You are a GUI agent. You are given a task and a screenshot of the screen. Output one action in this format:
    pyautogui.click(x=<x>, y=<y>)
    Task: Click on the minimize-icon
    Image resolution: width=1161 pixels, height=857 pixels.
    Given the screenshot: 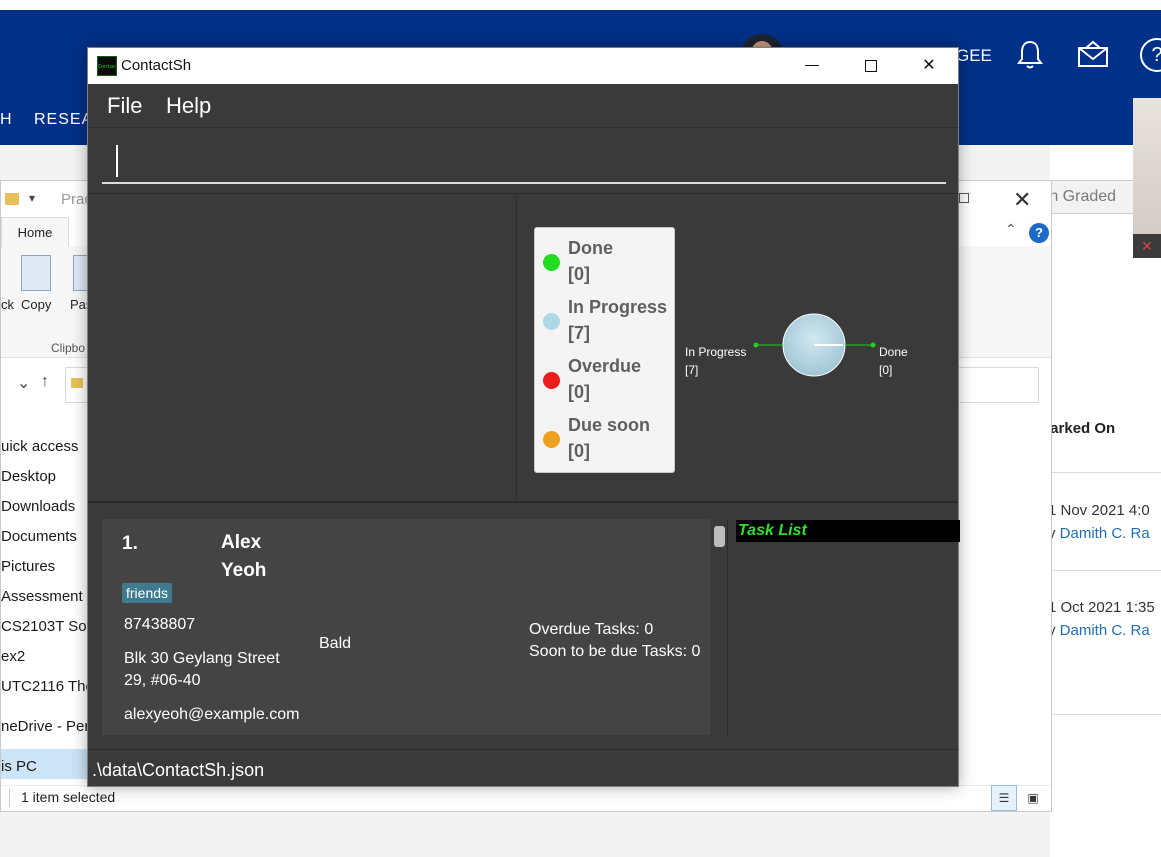 What is the action you would take?
    pyautogui.click(x=812, y=65)
    